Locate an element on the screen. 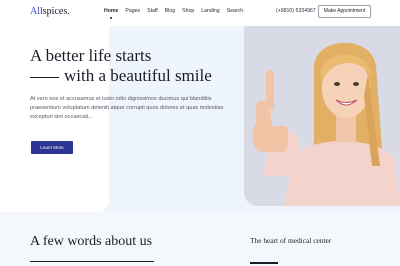 Image resolution: width=400 pixels, height=266 pixels. phone-number: (+9810) 5334967 is located at coordinates (296, 11).